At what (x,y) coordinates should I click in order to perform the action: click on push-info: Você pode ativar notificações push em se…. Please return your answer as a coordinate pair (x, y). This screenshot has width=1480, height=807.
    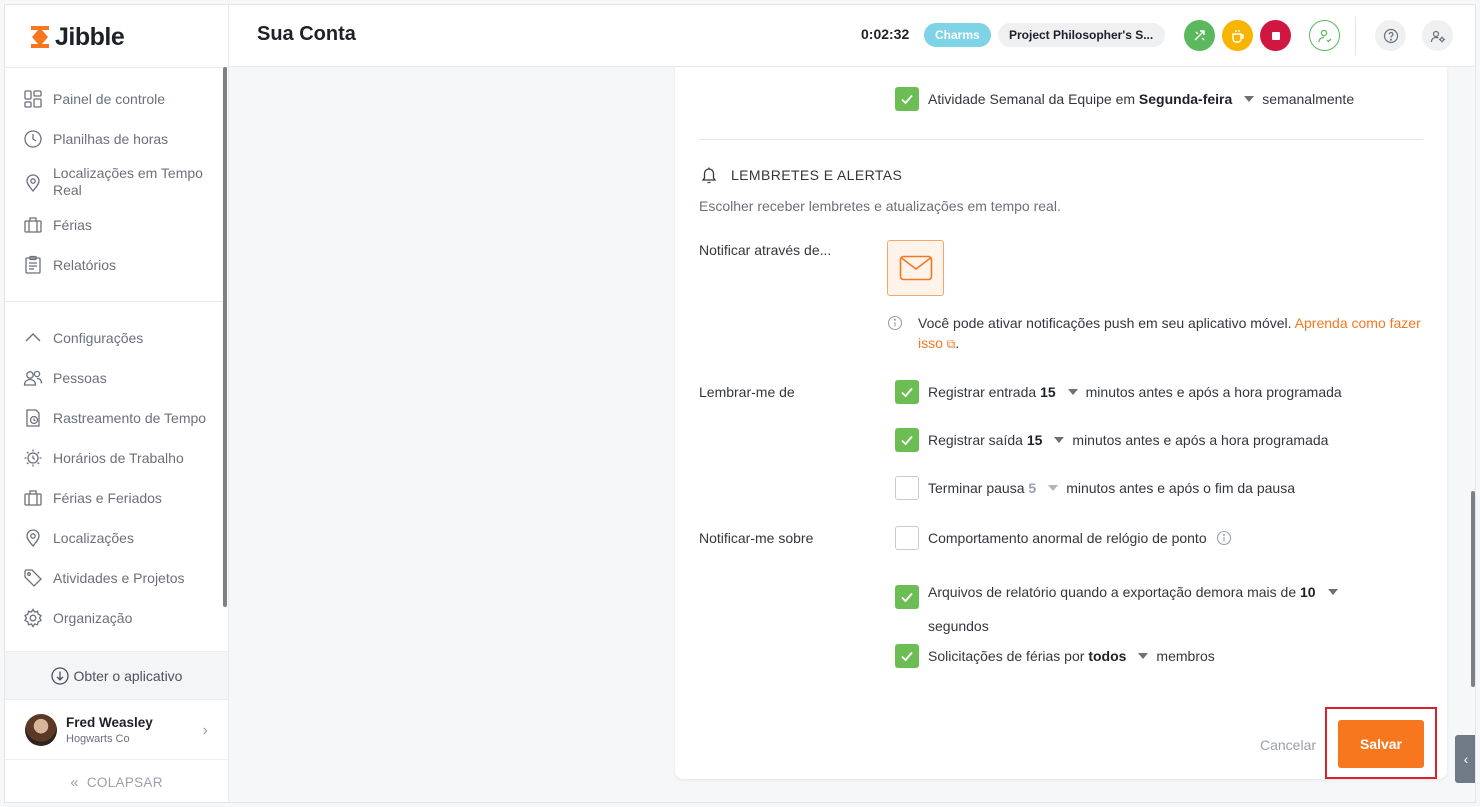
    Looking at the image, I should click on (1157, 333).